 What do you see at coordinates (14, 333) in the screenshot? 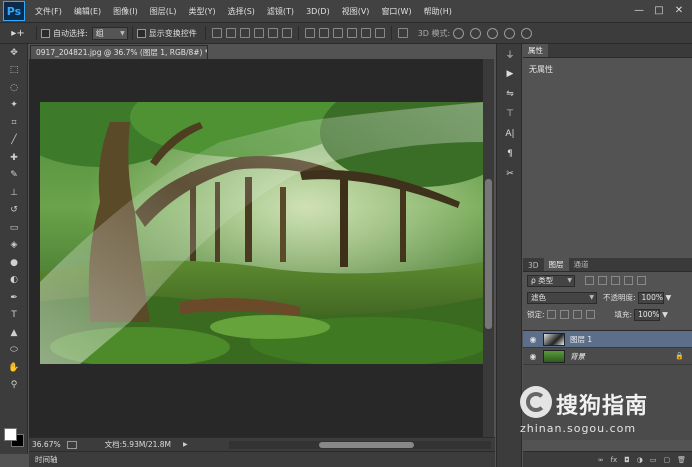
I see `path-selection-tool-icon: ▲` at bounding box center [14, 333].